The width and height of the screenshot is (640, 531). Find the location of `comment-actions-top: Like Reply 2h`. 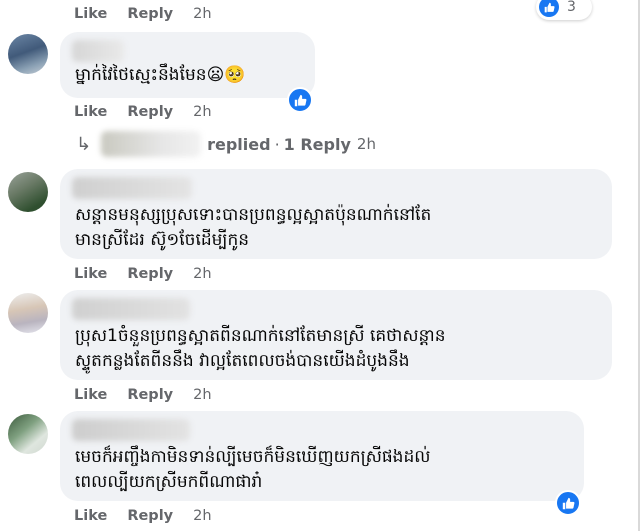

comment-actions-top: Like Reply 2h is located at coordinates (143, 14).